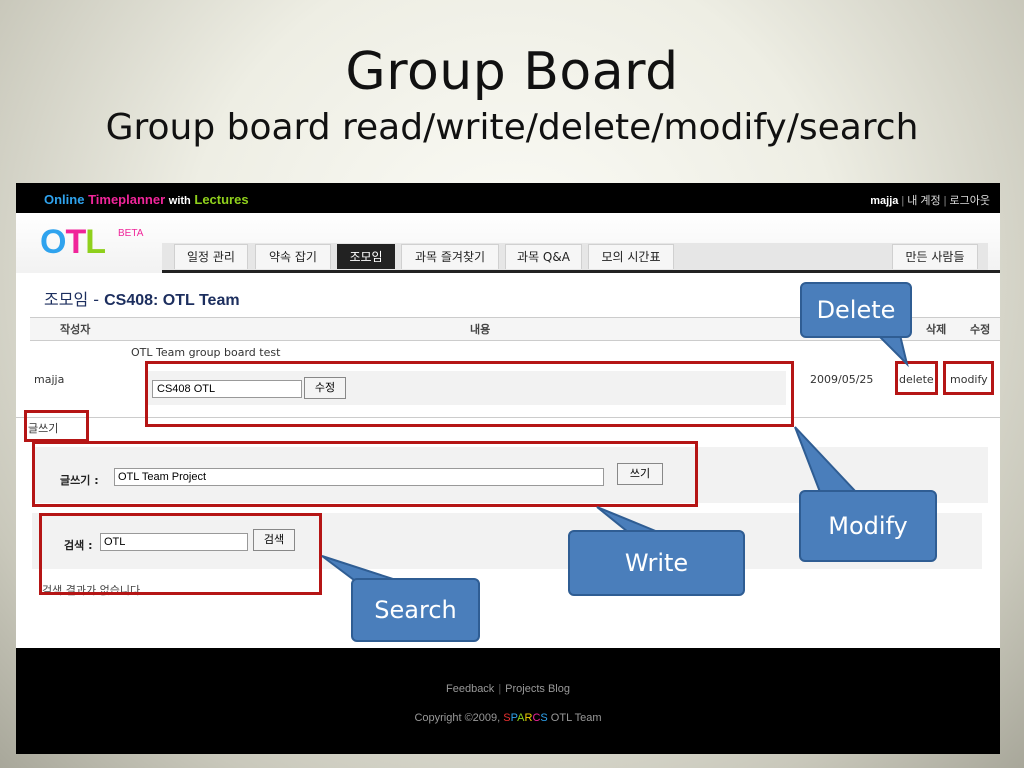 The width and height of the screenshot is (1024, 768). Describe the element at coordinates (75, 329) in the screenshot. I see `col-author: 작성자` at that location.